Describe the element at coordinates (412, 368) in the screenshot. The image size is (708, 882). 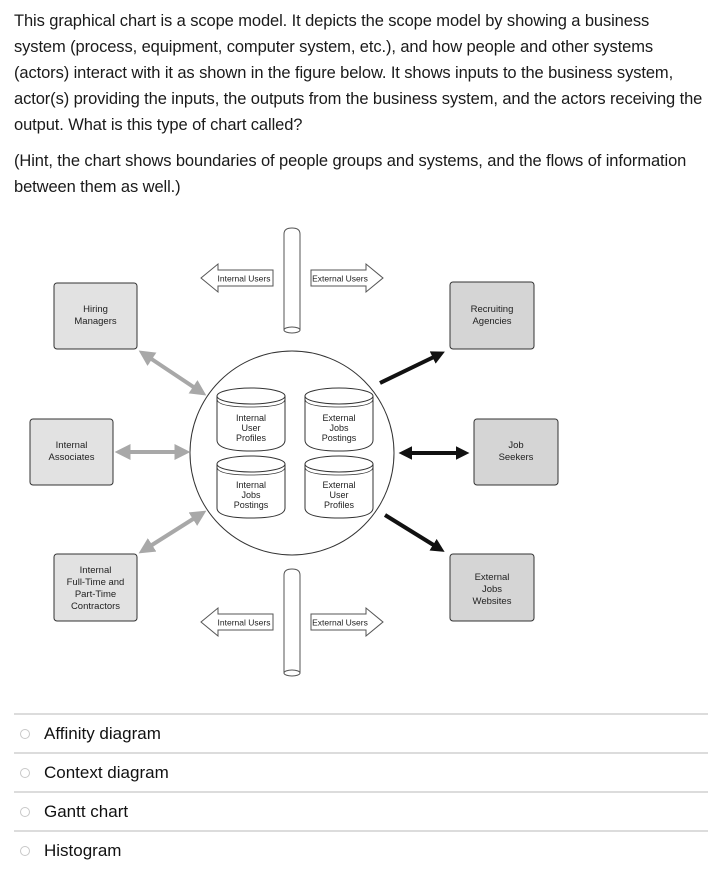
I see `flow-recruiting-agencies` at that location.